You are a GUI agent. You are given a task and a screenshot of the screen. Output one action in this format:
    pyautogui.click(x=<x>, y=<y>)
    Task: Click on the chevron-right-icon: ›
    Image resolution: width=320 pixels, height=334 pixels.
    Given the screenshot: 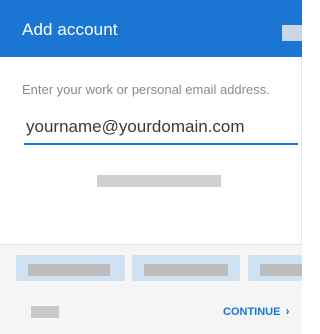 What is the action you would take?
    pyautogui.click(x=287, y=311)
    